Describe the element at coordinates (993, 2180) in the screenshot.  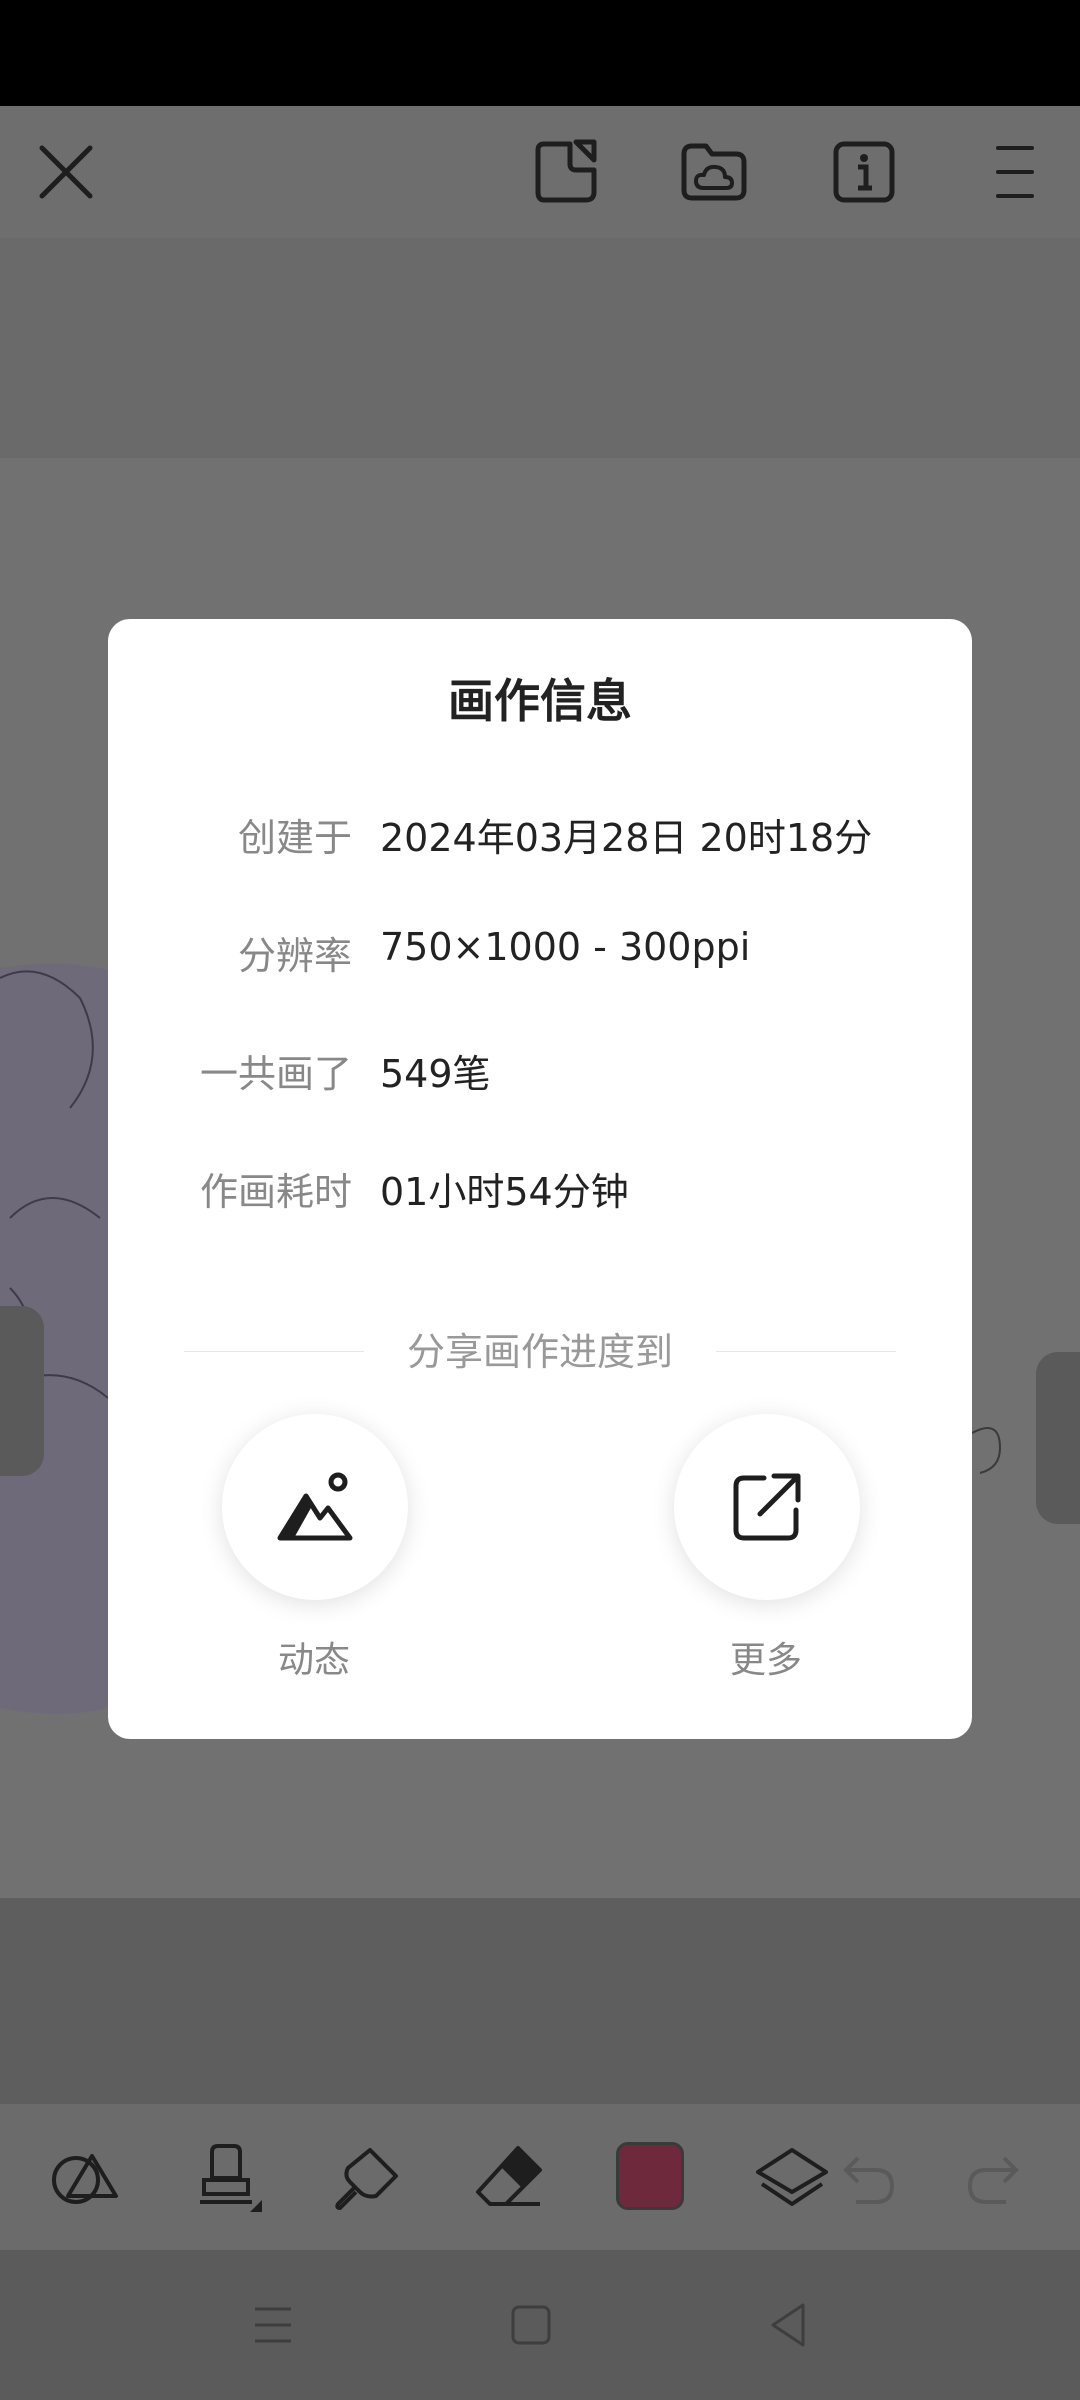
I see `redo-icon` at that location.